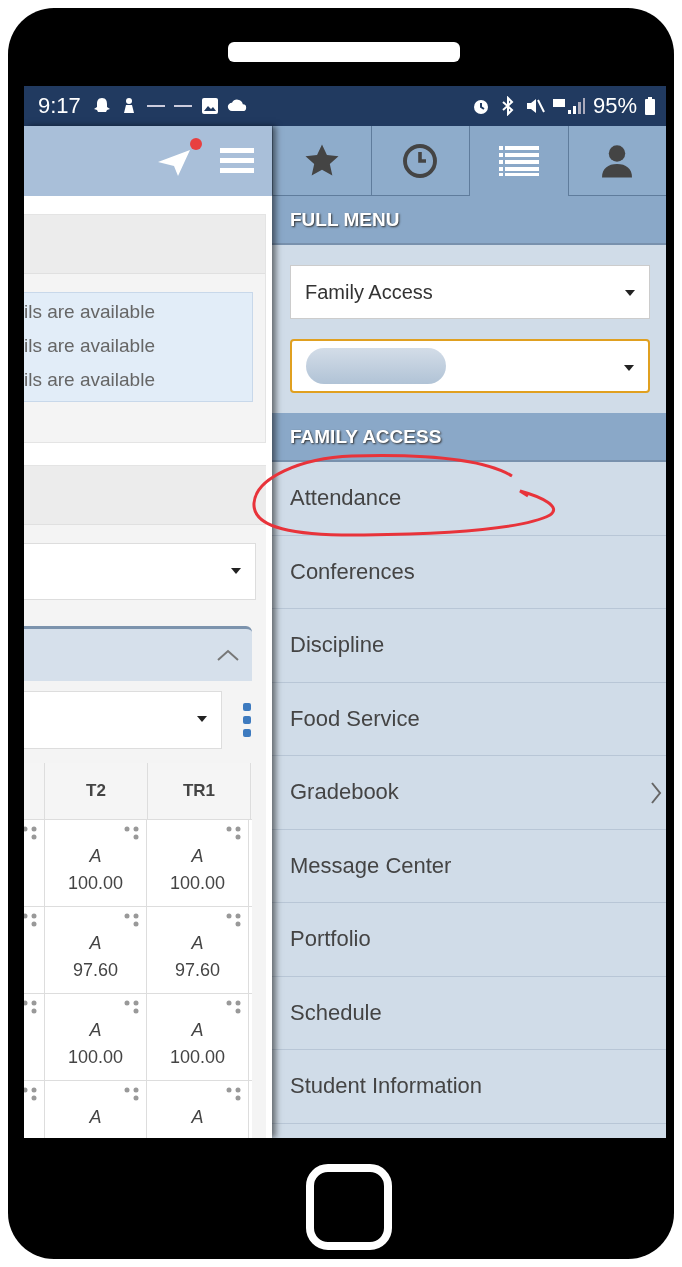 The image size is (682, 1267). What do you see at coordinates (469, 940) in the screenshot?
I see `menu-item: Portfolio` at bounding box center [469, 940].